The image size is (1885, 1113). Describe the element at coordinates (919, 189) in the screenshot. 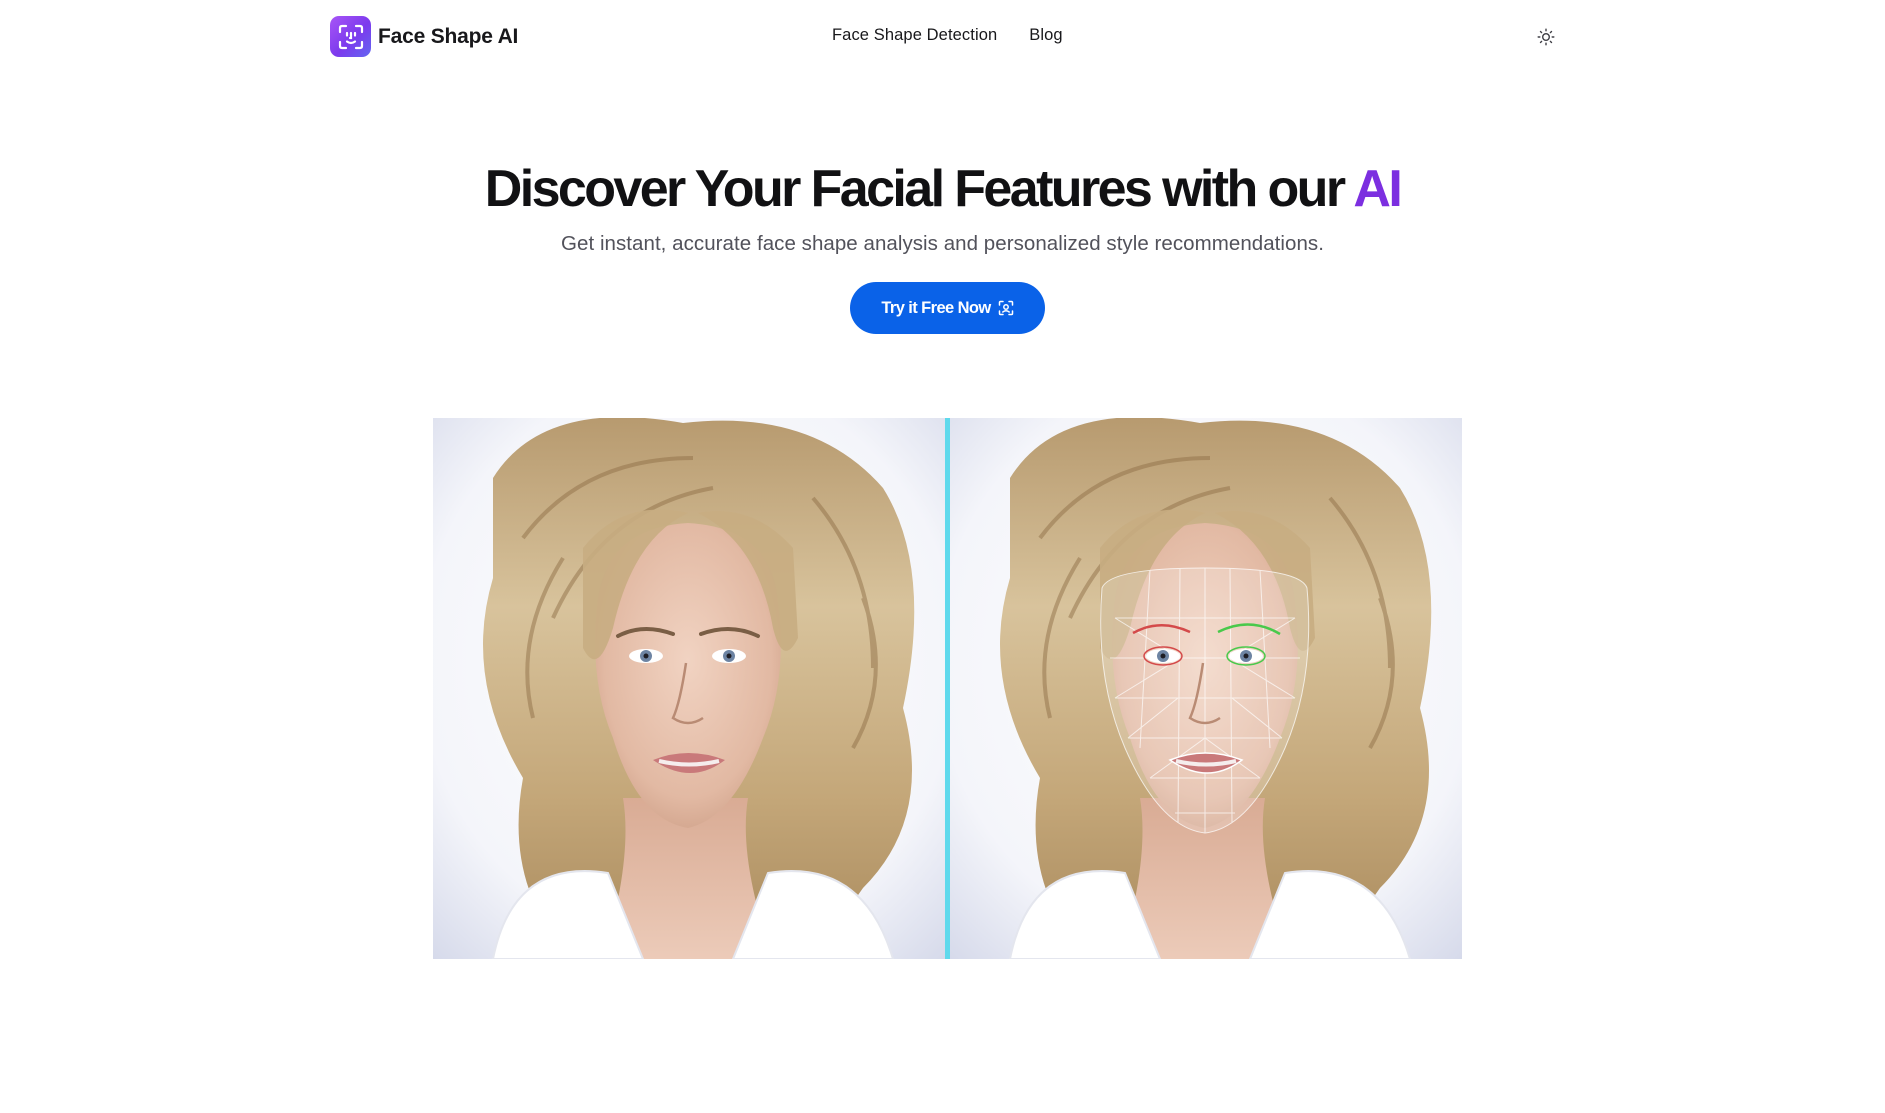

I see `hero-title-main: Discover Your Facial Features with our` at that location.